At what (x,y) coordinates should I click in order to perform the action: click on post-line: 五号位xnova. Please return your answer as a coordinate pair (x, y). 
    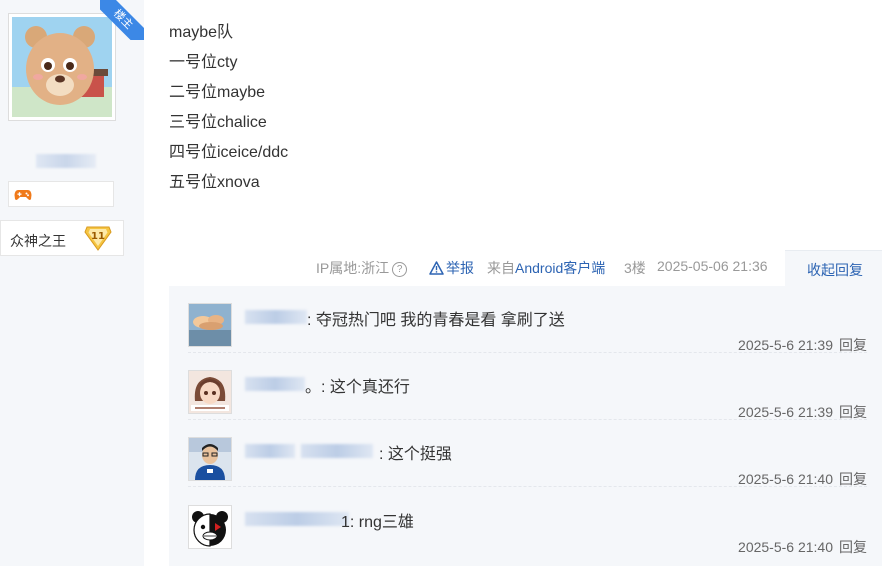
    Looking at the image, I should click on (214, 182).